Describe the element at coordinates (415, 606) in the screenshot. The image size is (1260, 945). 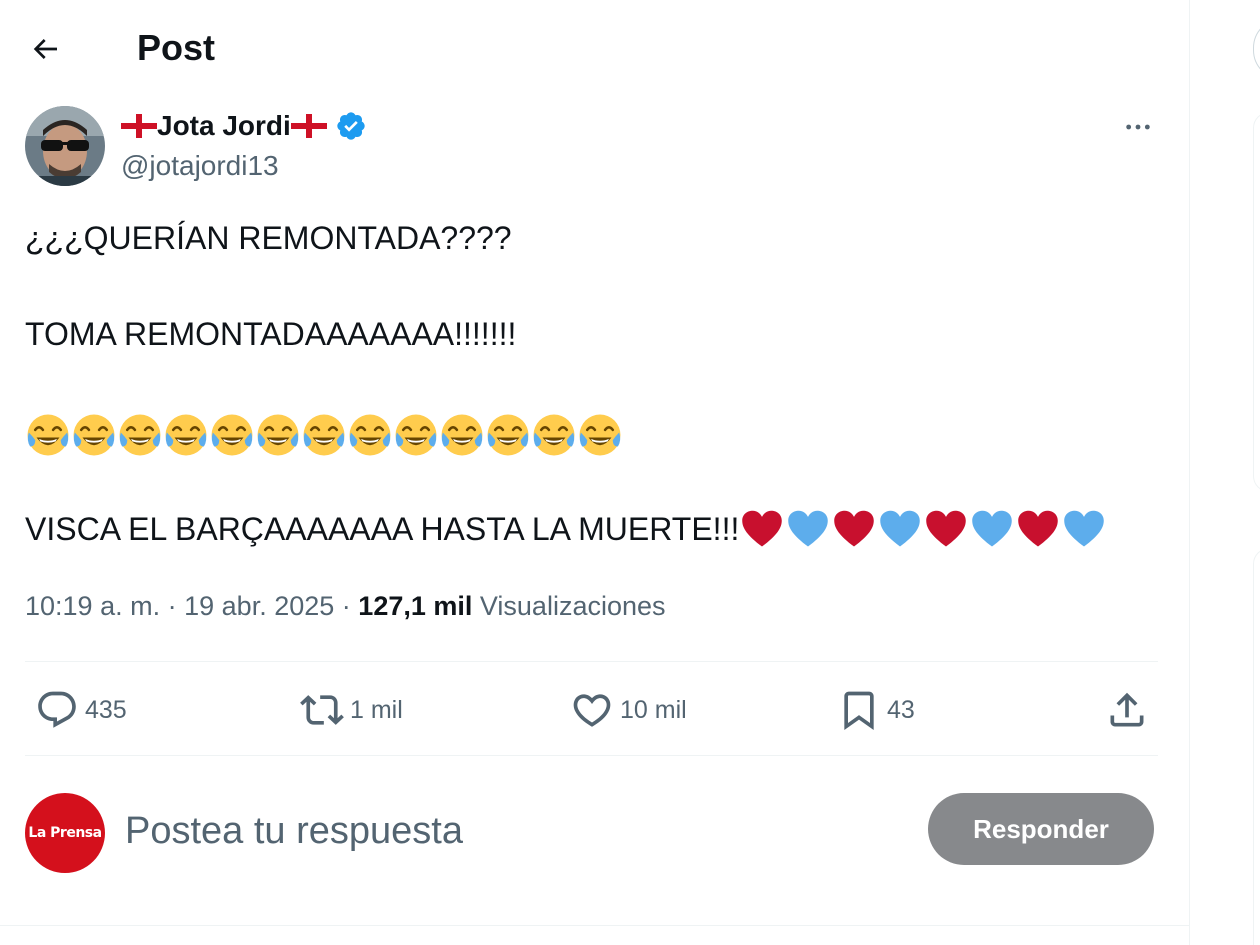
I see `views-count: 127,1 mil` at that location.